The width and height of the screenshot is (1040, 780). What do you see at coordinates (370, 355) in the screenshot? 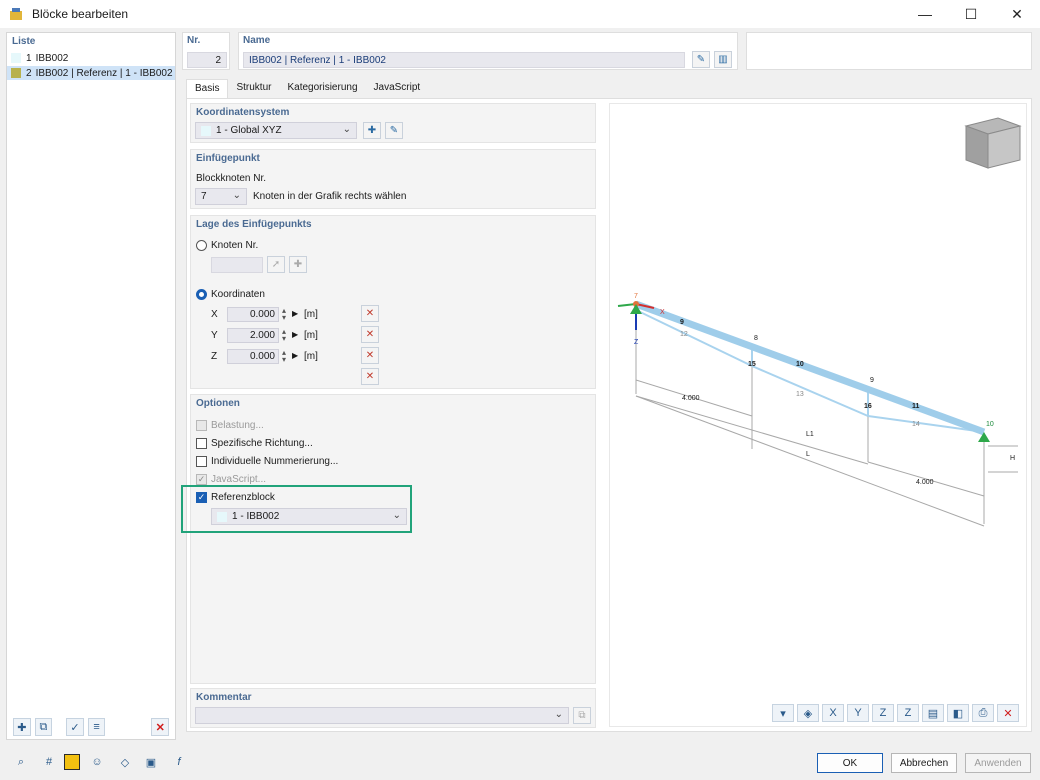
I see `pick-z-icon: ✕` at bounding box center [370, 355].